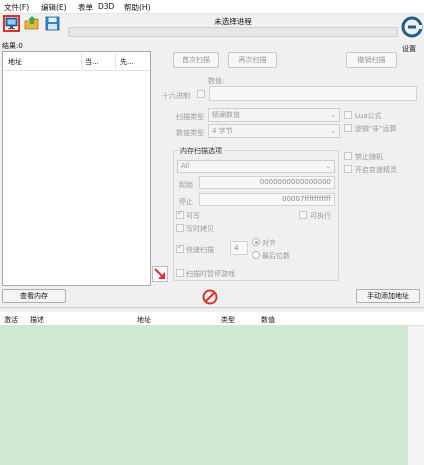 The image size is (424, 465). I want to click on logic-not-checkbox, so click(348, 128).